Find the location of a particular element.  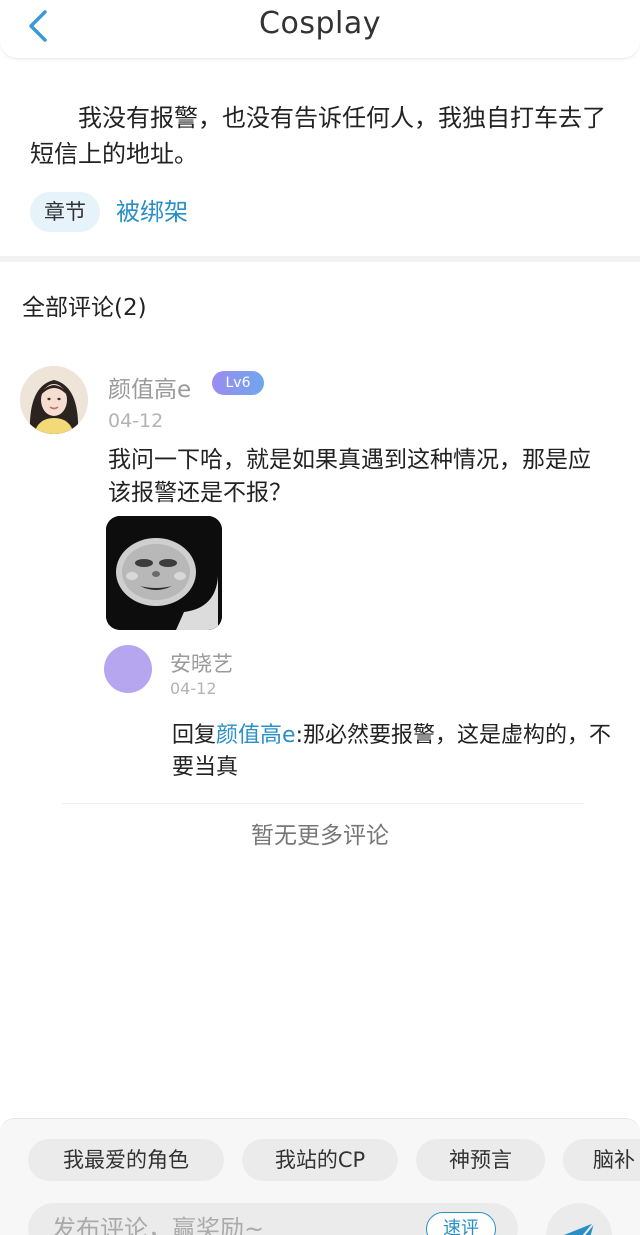

send-button is located at coordinates (579, 1219).